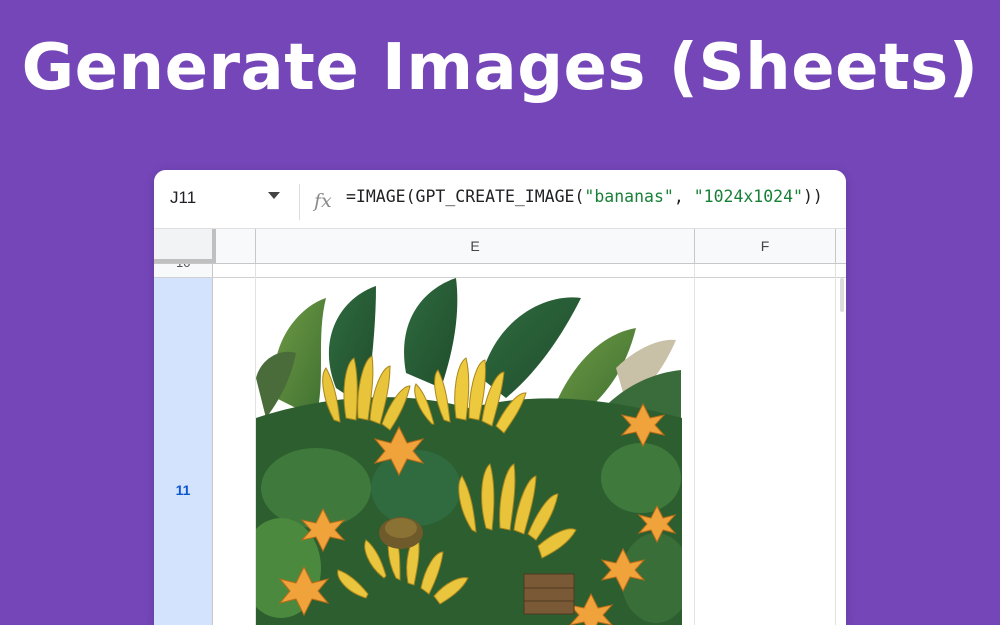  Describe the element at coordinates (748, 196) in the screenshot. I see `formula-arg-size: "1024x1024"` at that location.